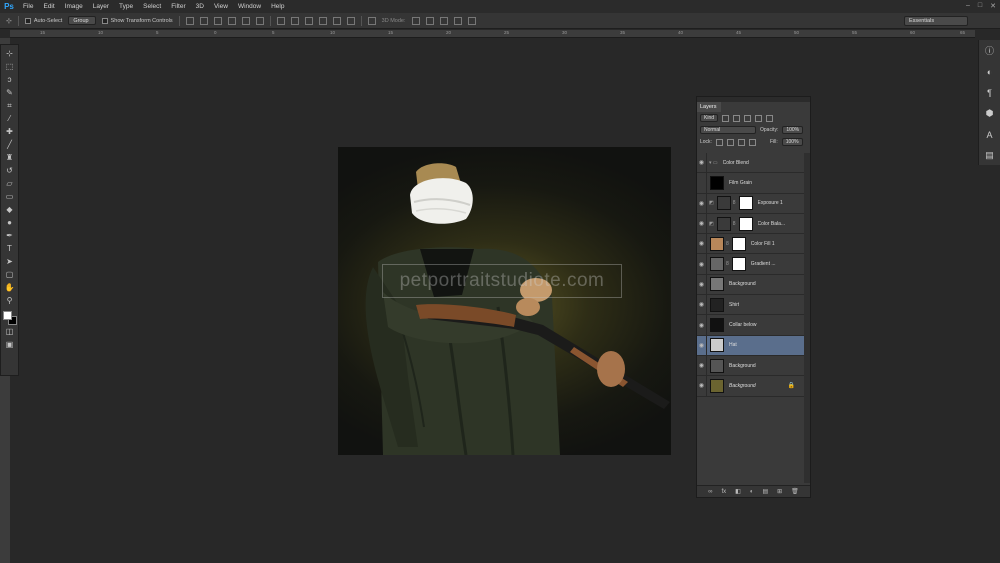  What do you see at coordinates (980, 6) in the screenshot?
I see `maximize-button: □` at bounding box center [980, 6].